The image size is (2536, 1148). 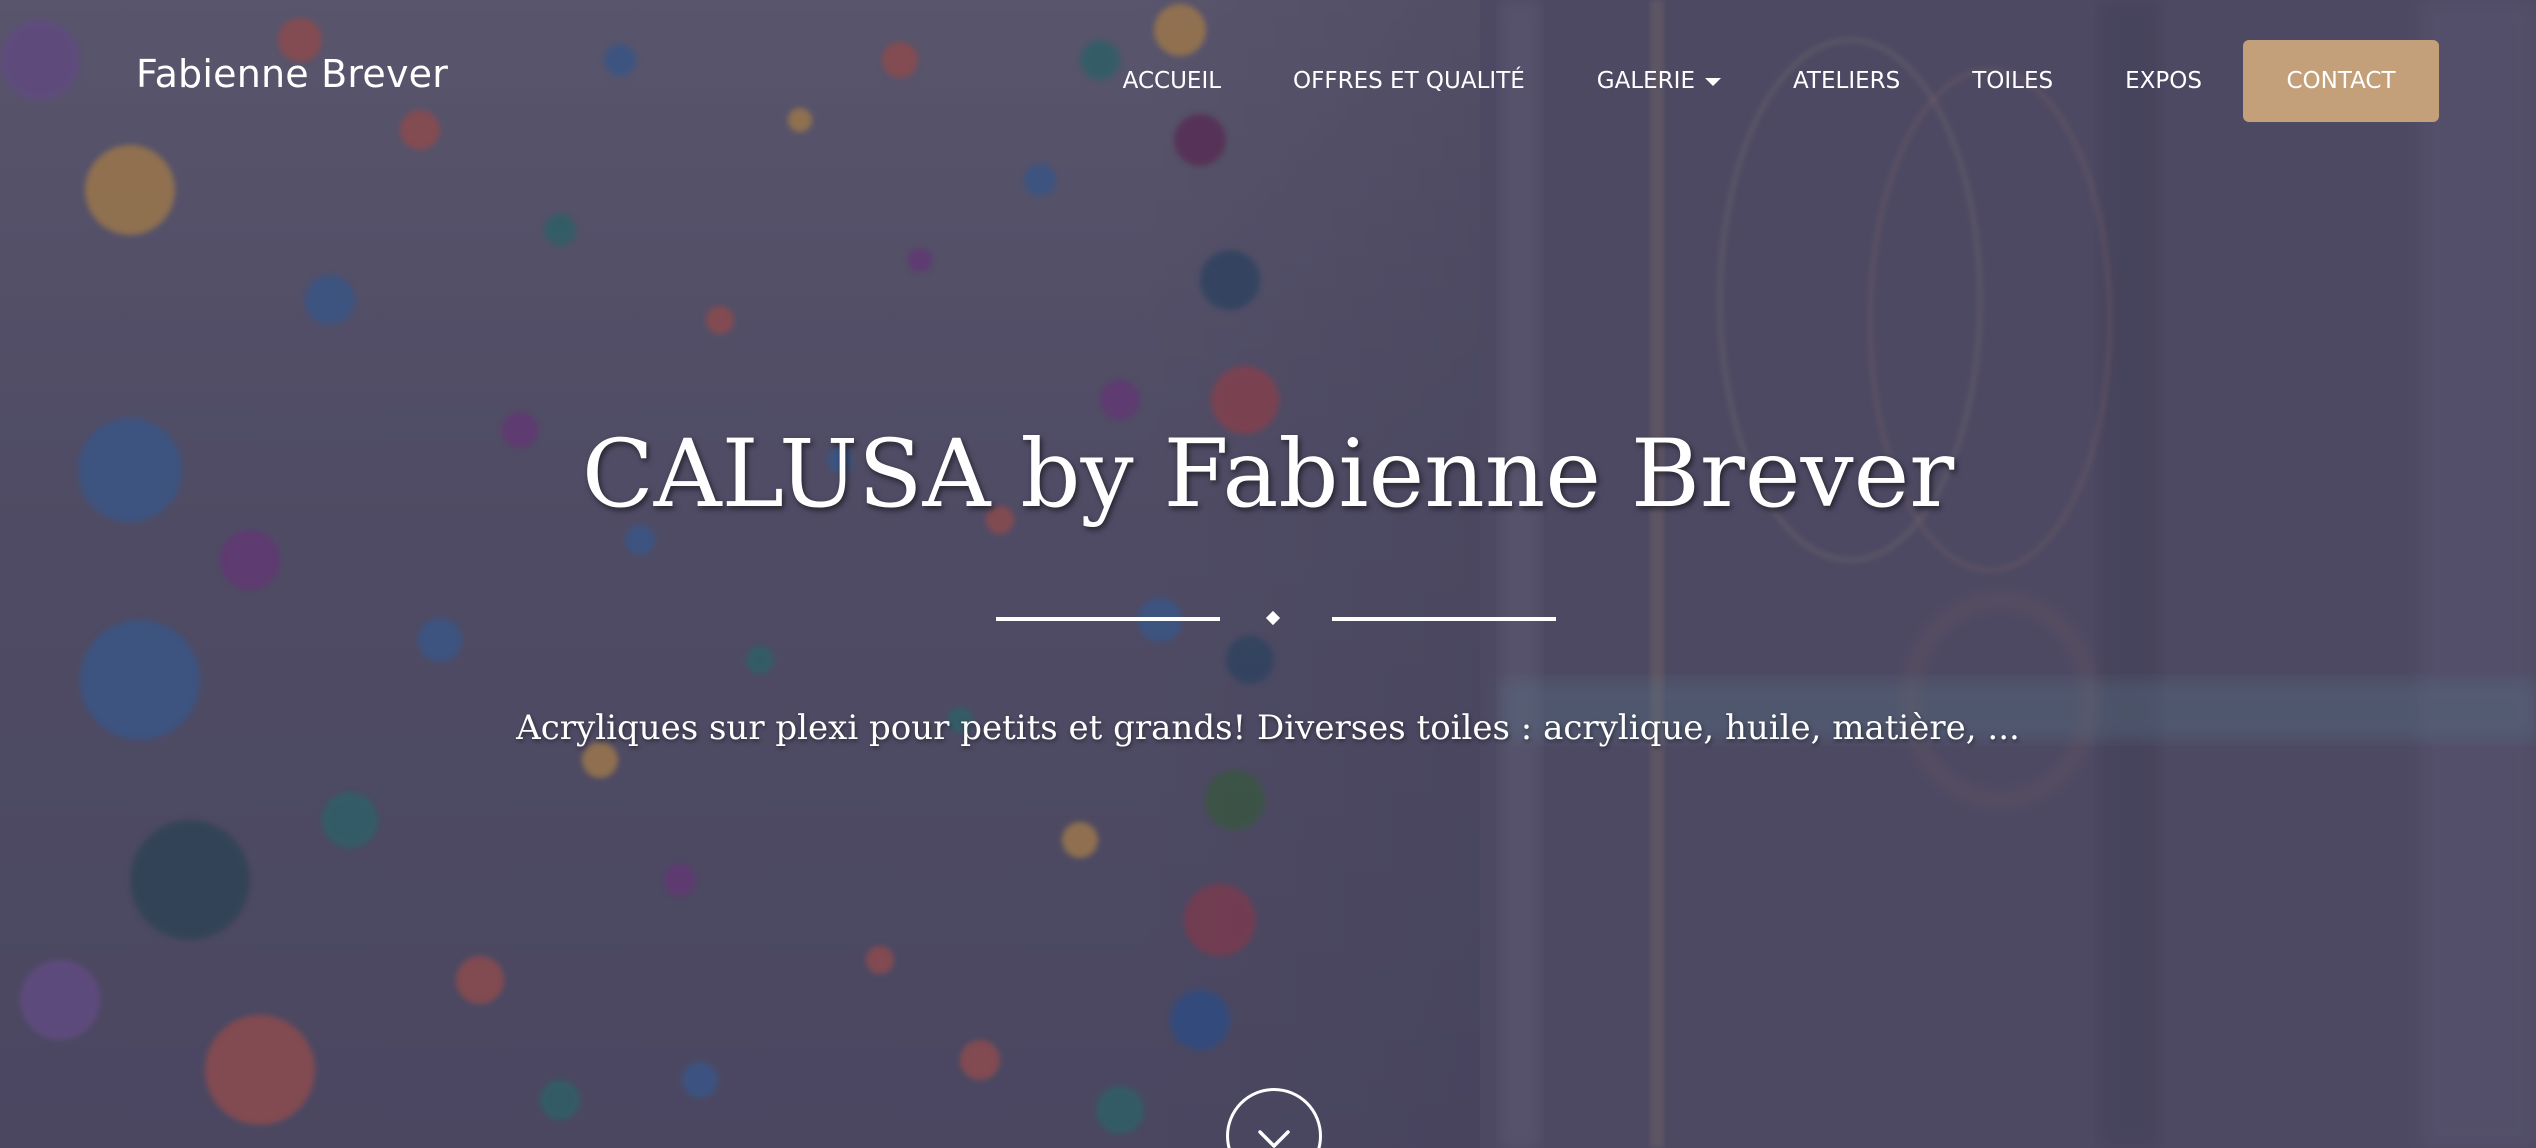 I want to click on nav-item-label: GALERIE, so click(x=1645, y=81).